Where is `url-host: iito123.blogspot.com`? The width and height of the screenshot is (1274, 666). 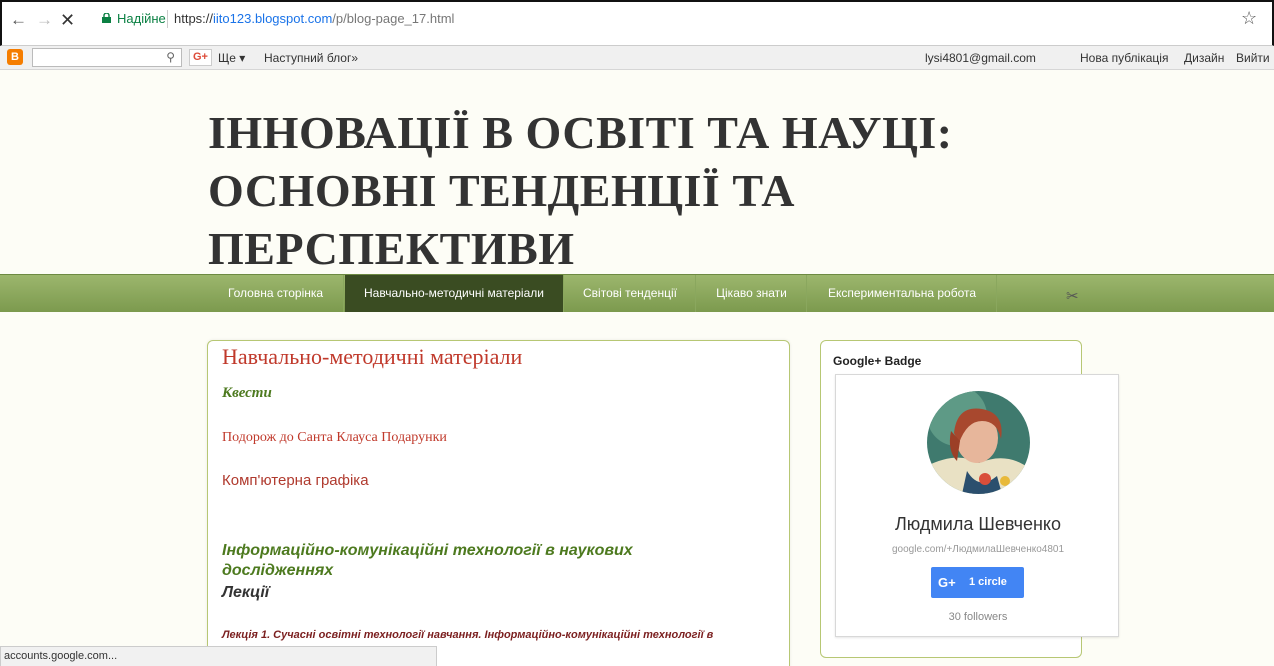 url-host: iito123.blogspot.com is located at coordinates (273, 18).